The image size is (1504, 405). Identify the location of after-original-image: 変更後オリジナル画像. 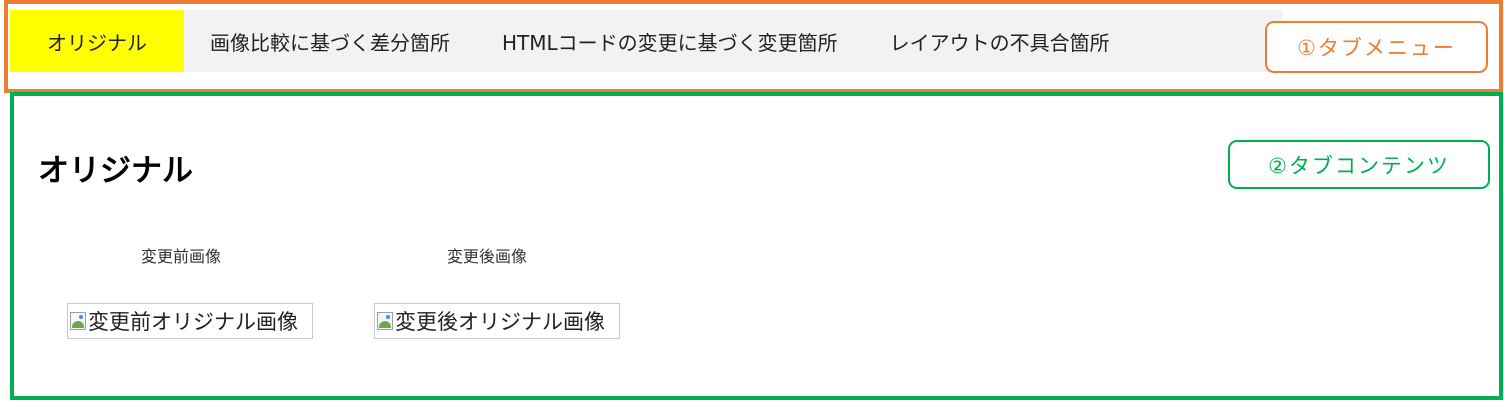
(497, 321).